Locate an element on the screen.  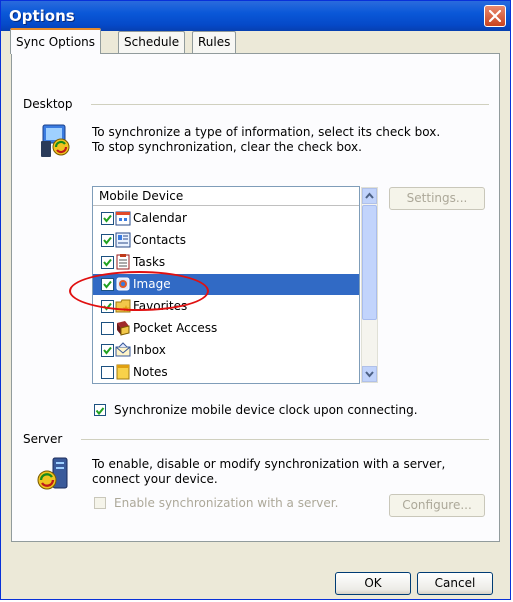
ok-button: OK is located at coordinates (373, 583).